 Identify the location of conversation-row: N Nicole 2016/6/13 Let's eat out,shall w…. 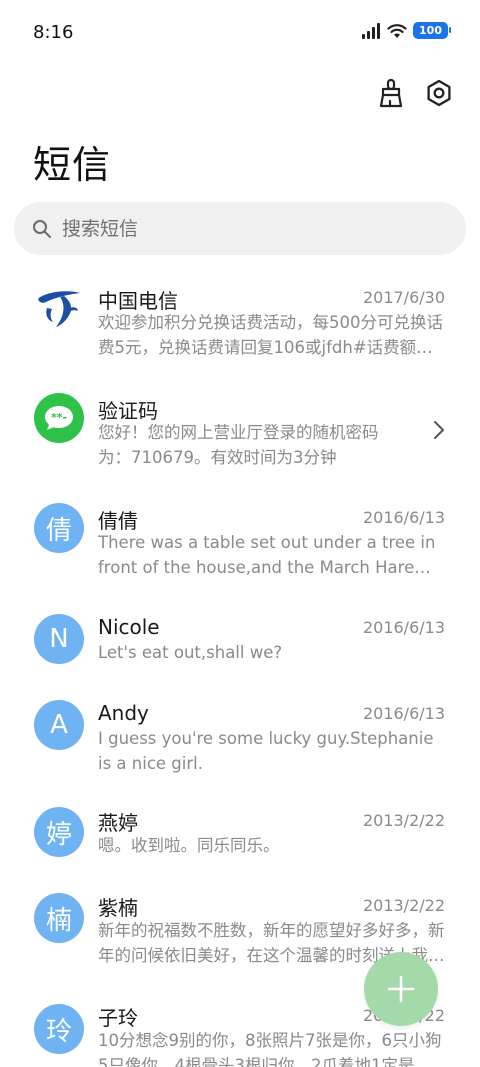
(240, 642).